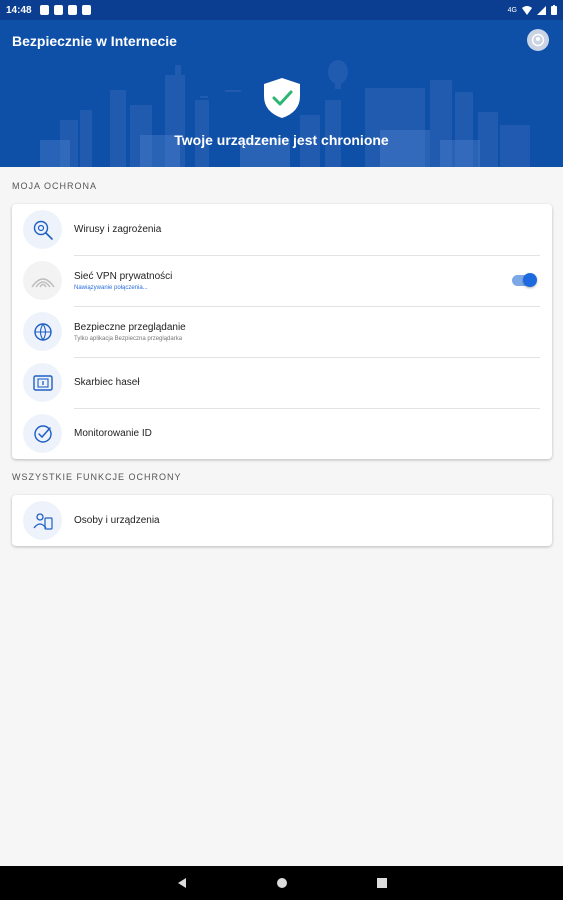 This screenshot has height=900, width=563. Describe the element at coordinates (113, 433) in the screenshot. I see `item-label: Monitorowanie ID` at that location.